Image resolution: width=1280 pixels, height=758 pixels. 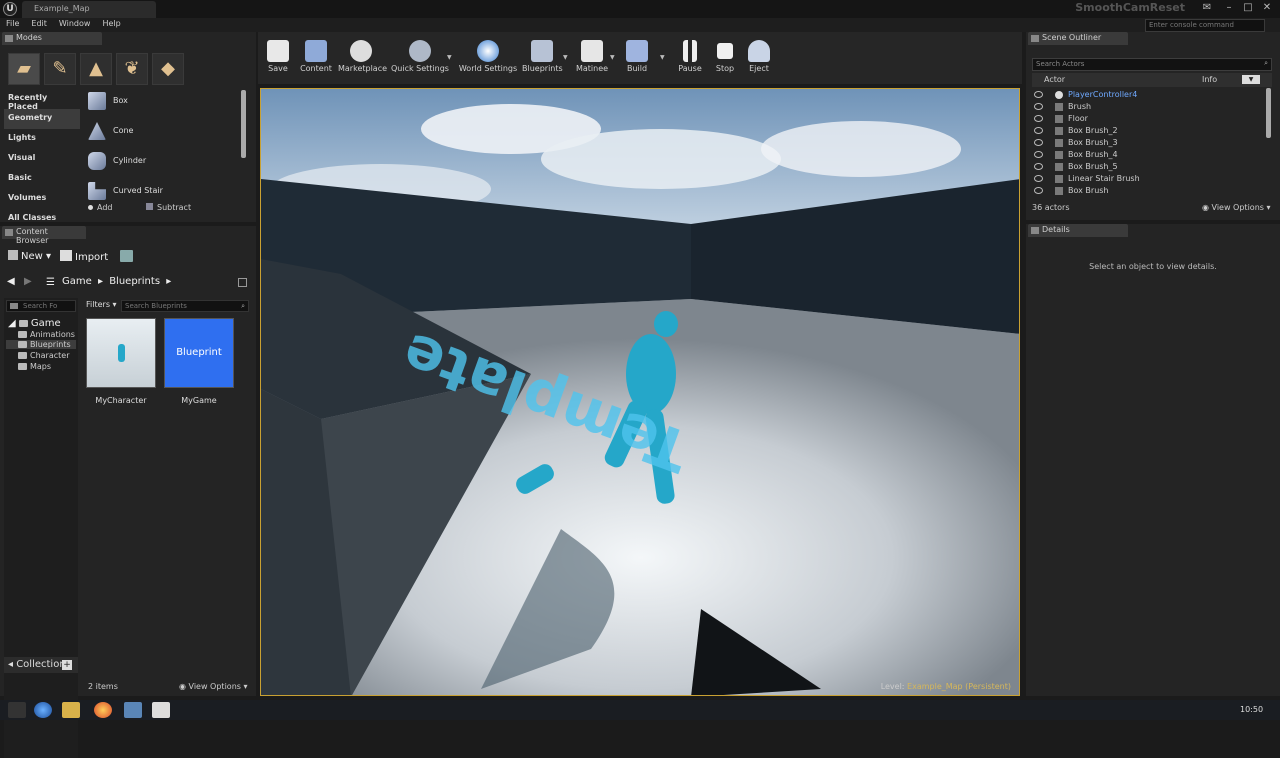 What do you see at coordinates (71, 710) in the screenshot?
I see `file-explorer-icon` at bounding box center [71, 710].